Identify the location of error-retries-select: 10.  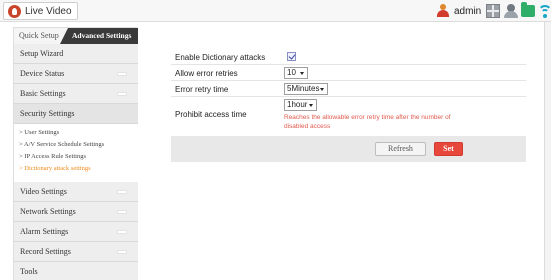
(296, 73).